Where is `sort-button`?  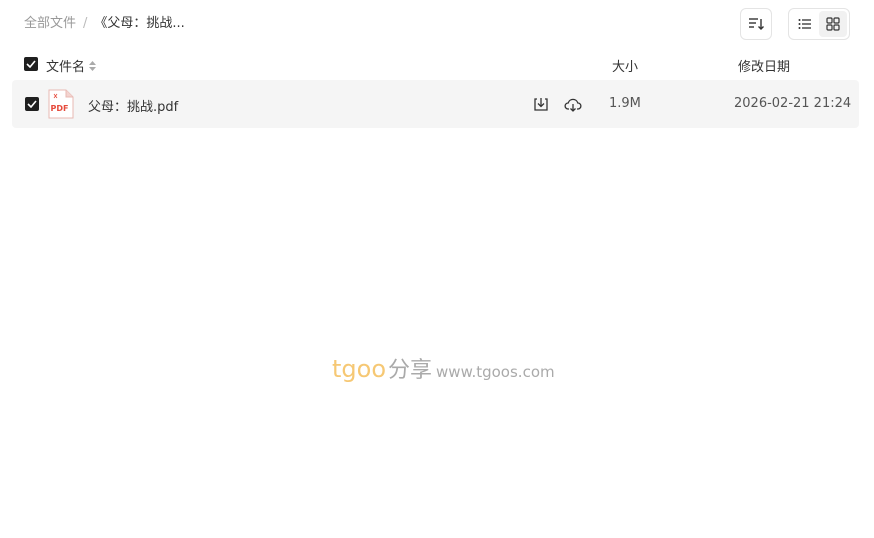 sort-button is located at coordinates (756, 24).